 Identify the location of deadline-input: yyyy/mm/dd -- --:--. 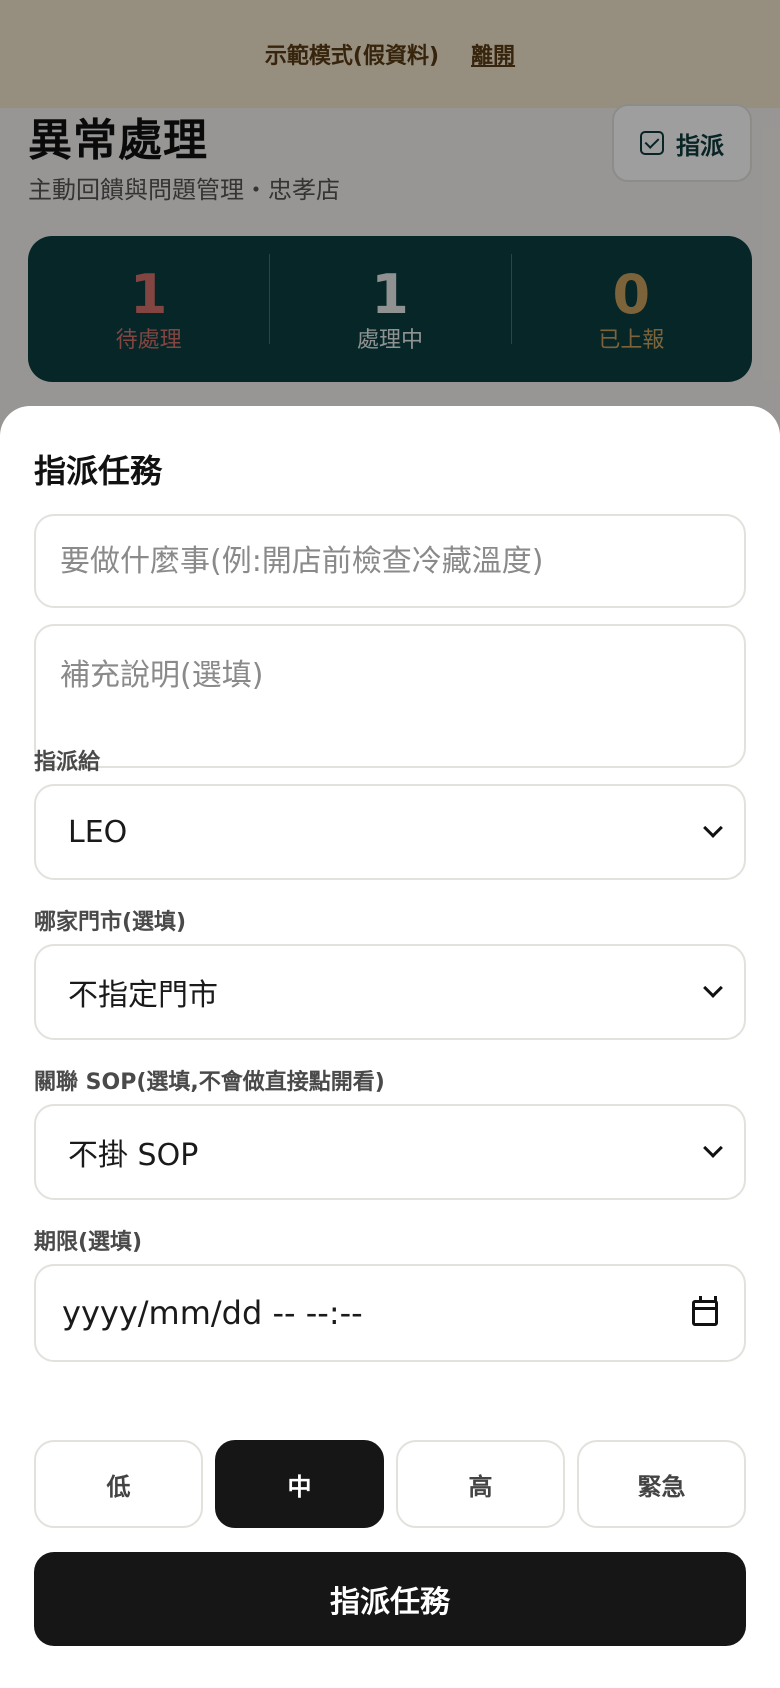
(390, 1313).